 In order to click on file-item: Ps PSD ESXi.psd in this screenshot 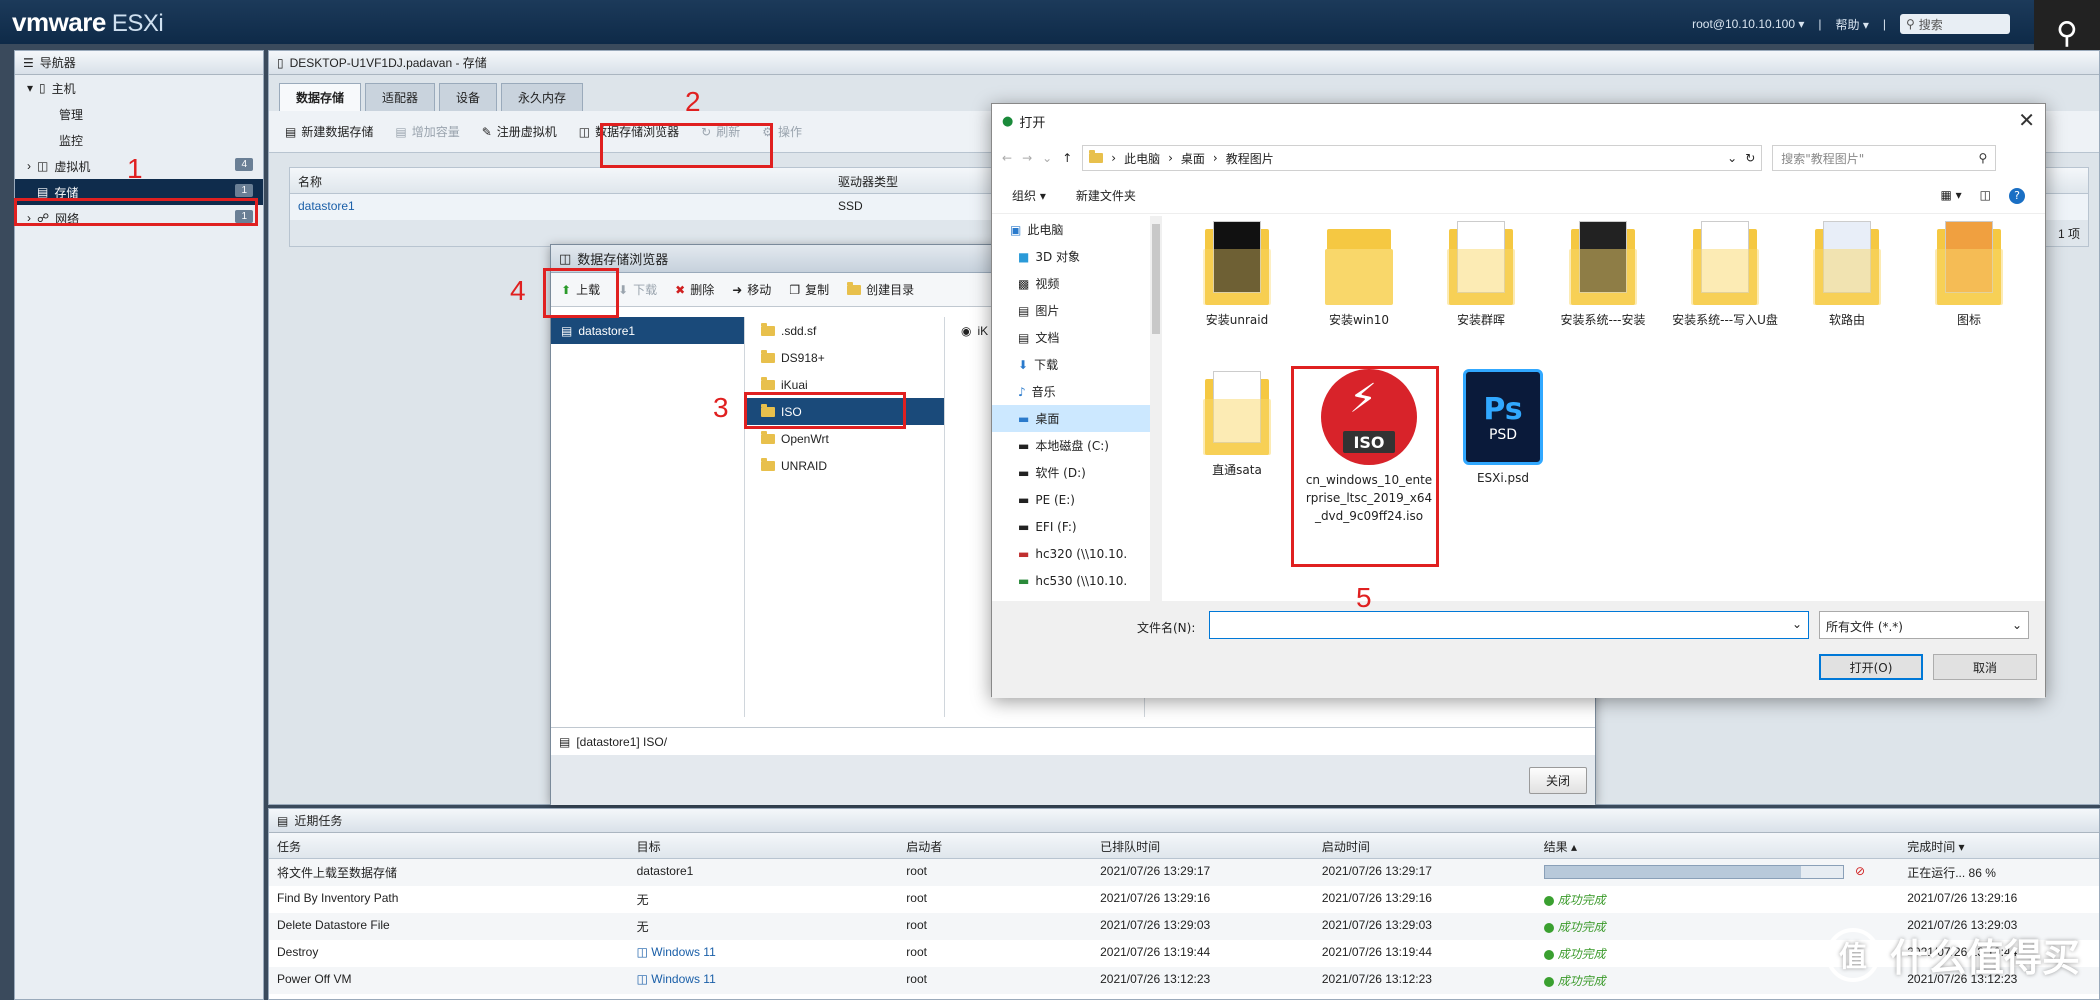, I will do `click(1503, 427)`.